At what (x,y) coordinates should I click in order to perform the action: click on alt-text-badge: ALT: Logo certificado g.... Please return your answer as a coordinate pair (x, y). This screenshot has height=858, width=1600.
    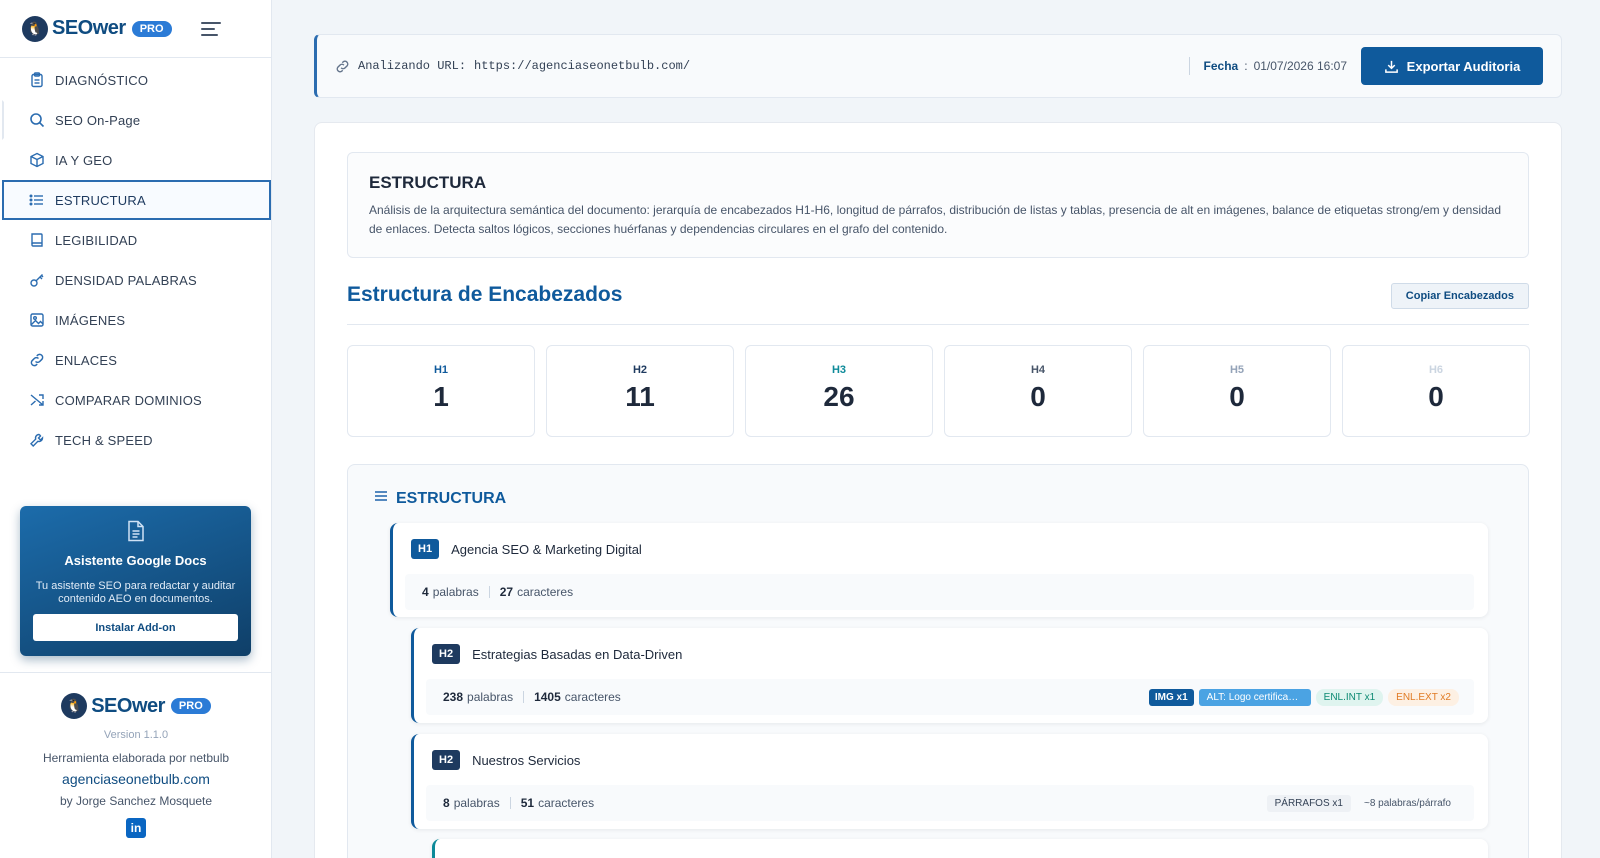
    Looking at the image, I should click on (1254, 697).